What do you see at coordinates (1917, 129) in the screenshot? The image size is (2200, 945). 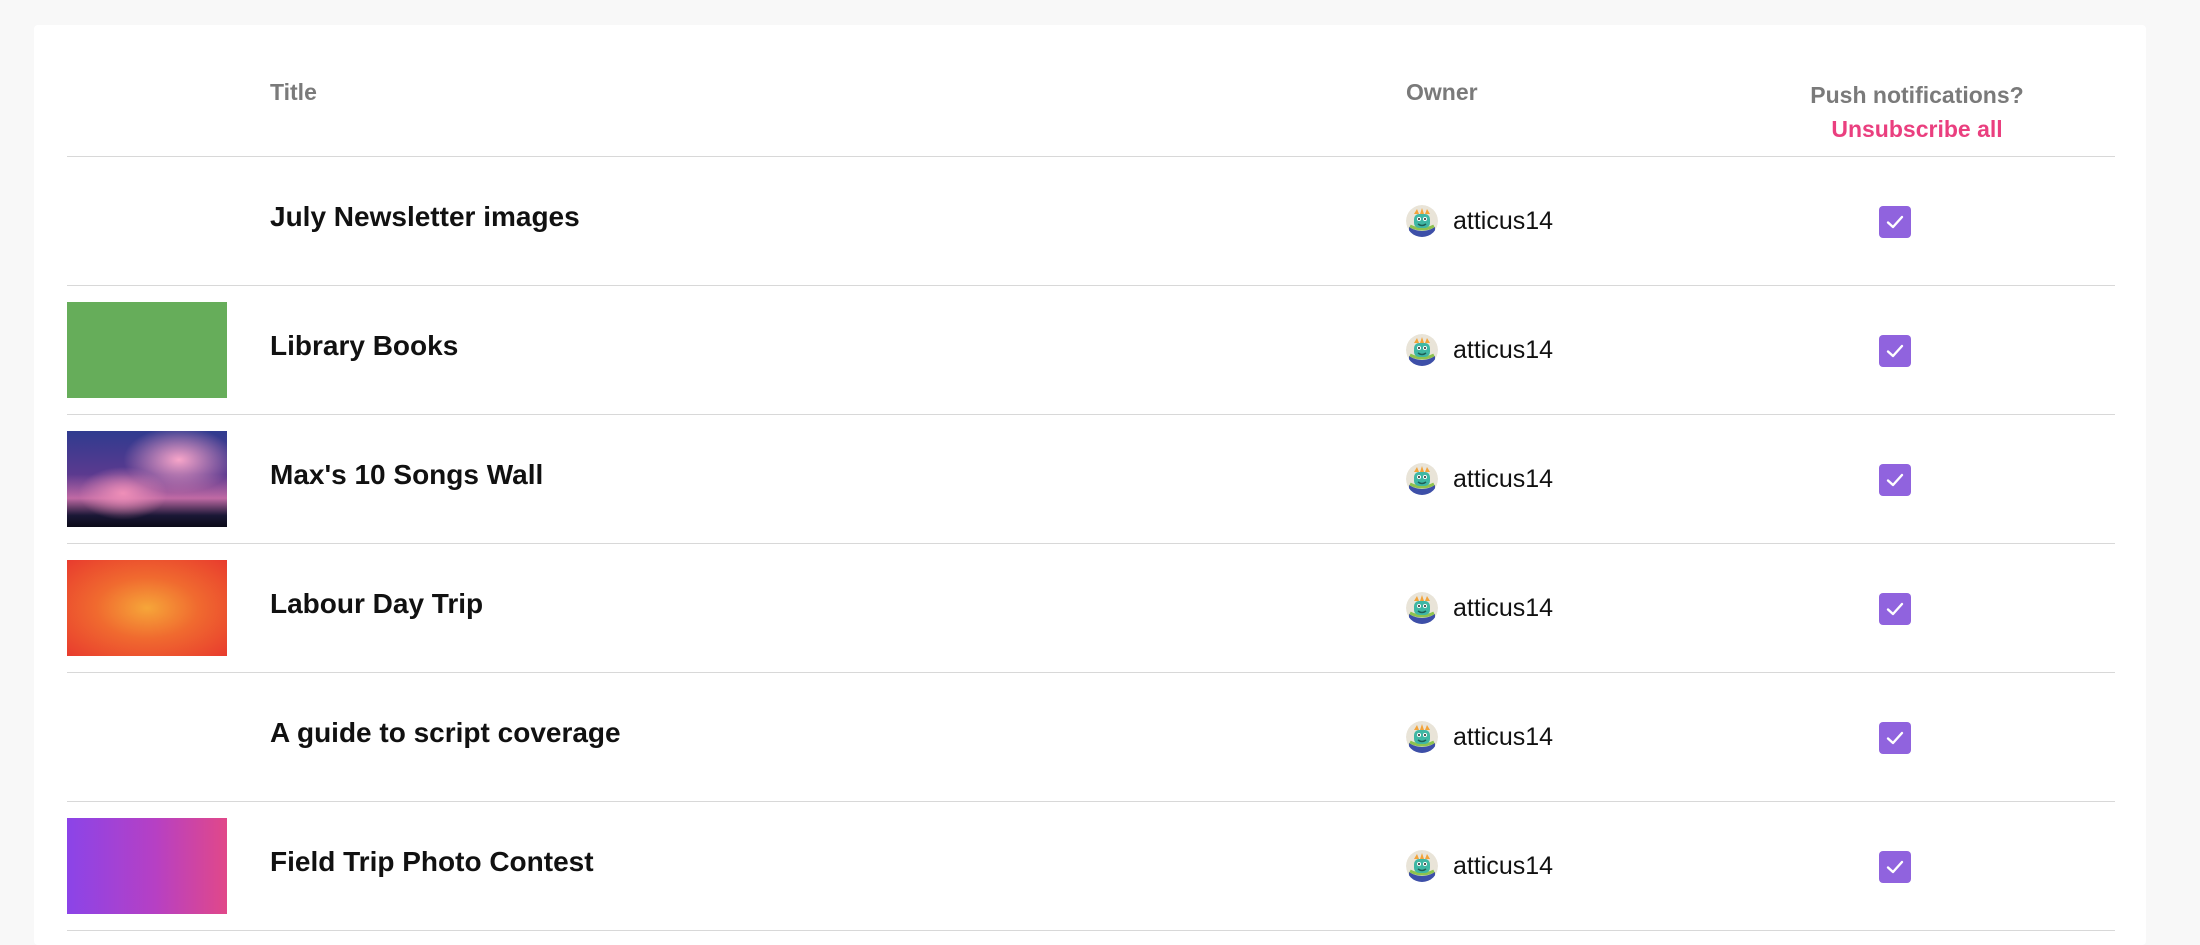 I see `unsubscribe-all-link: Unsubscribe all` at bounding box center [1917, 129].